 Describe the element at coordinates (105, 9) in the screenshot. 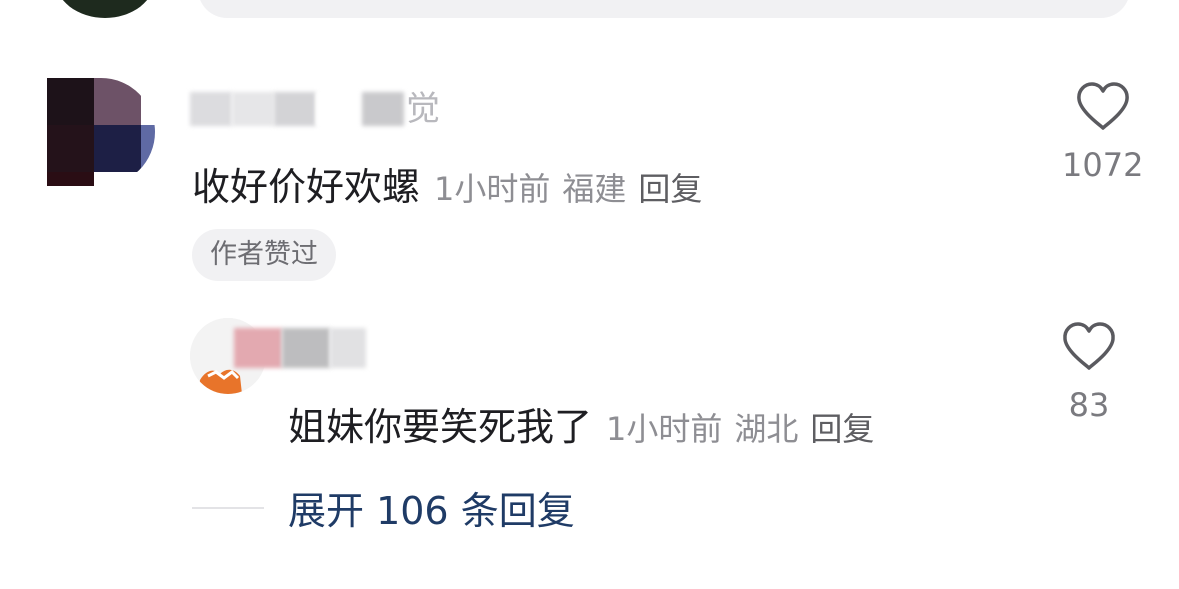

I see `previous-comment-avatar` at that location.